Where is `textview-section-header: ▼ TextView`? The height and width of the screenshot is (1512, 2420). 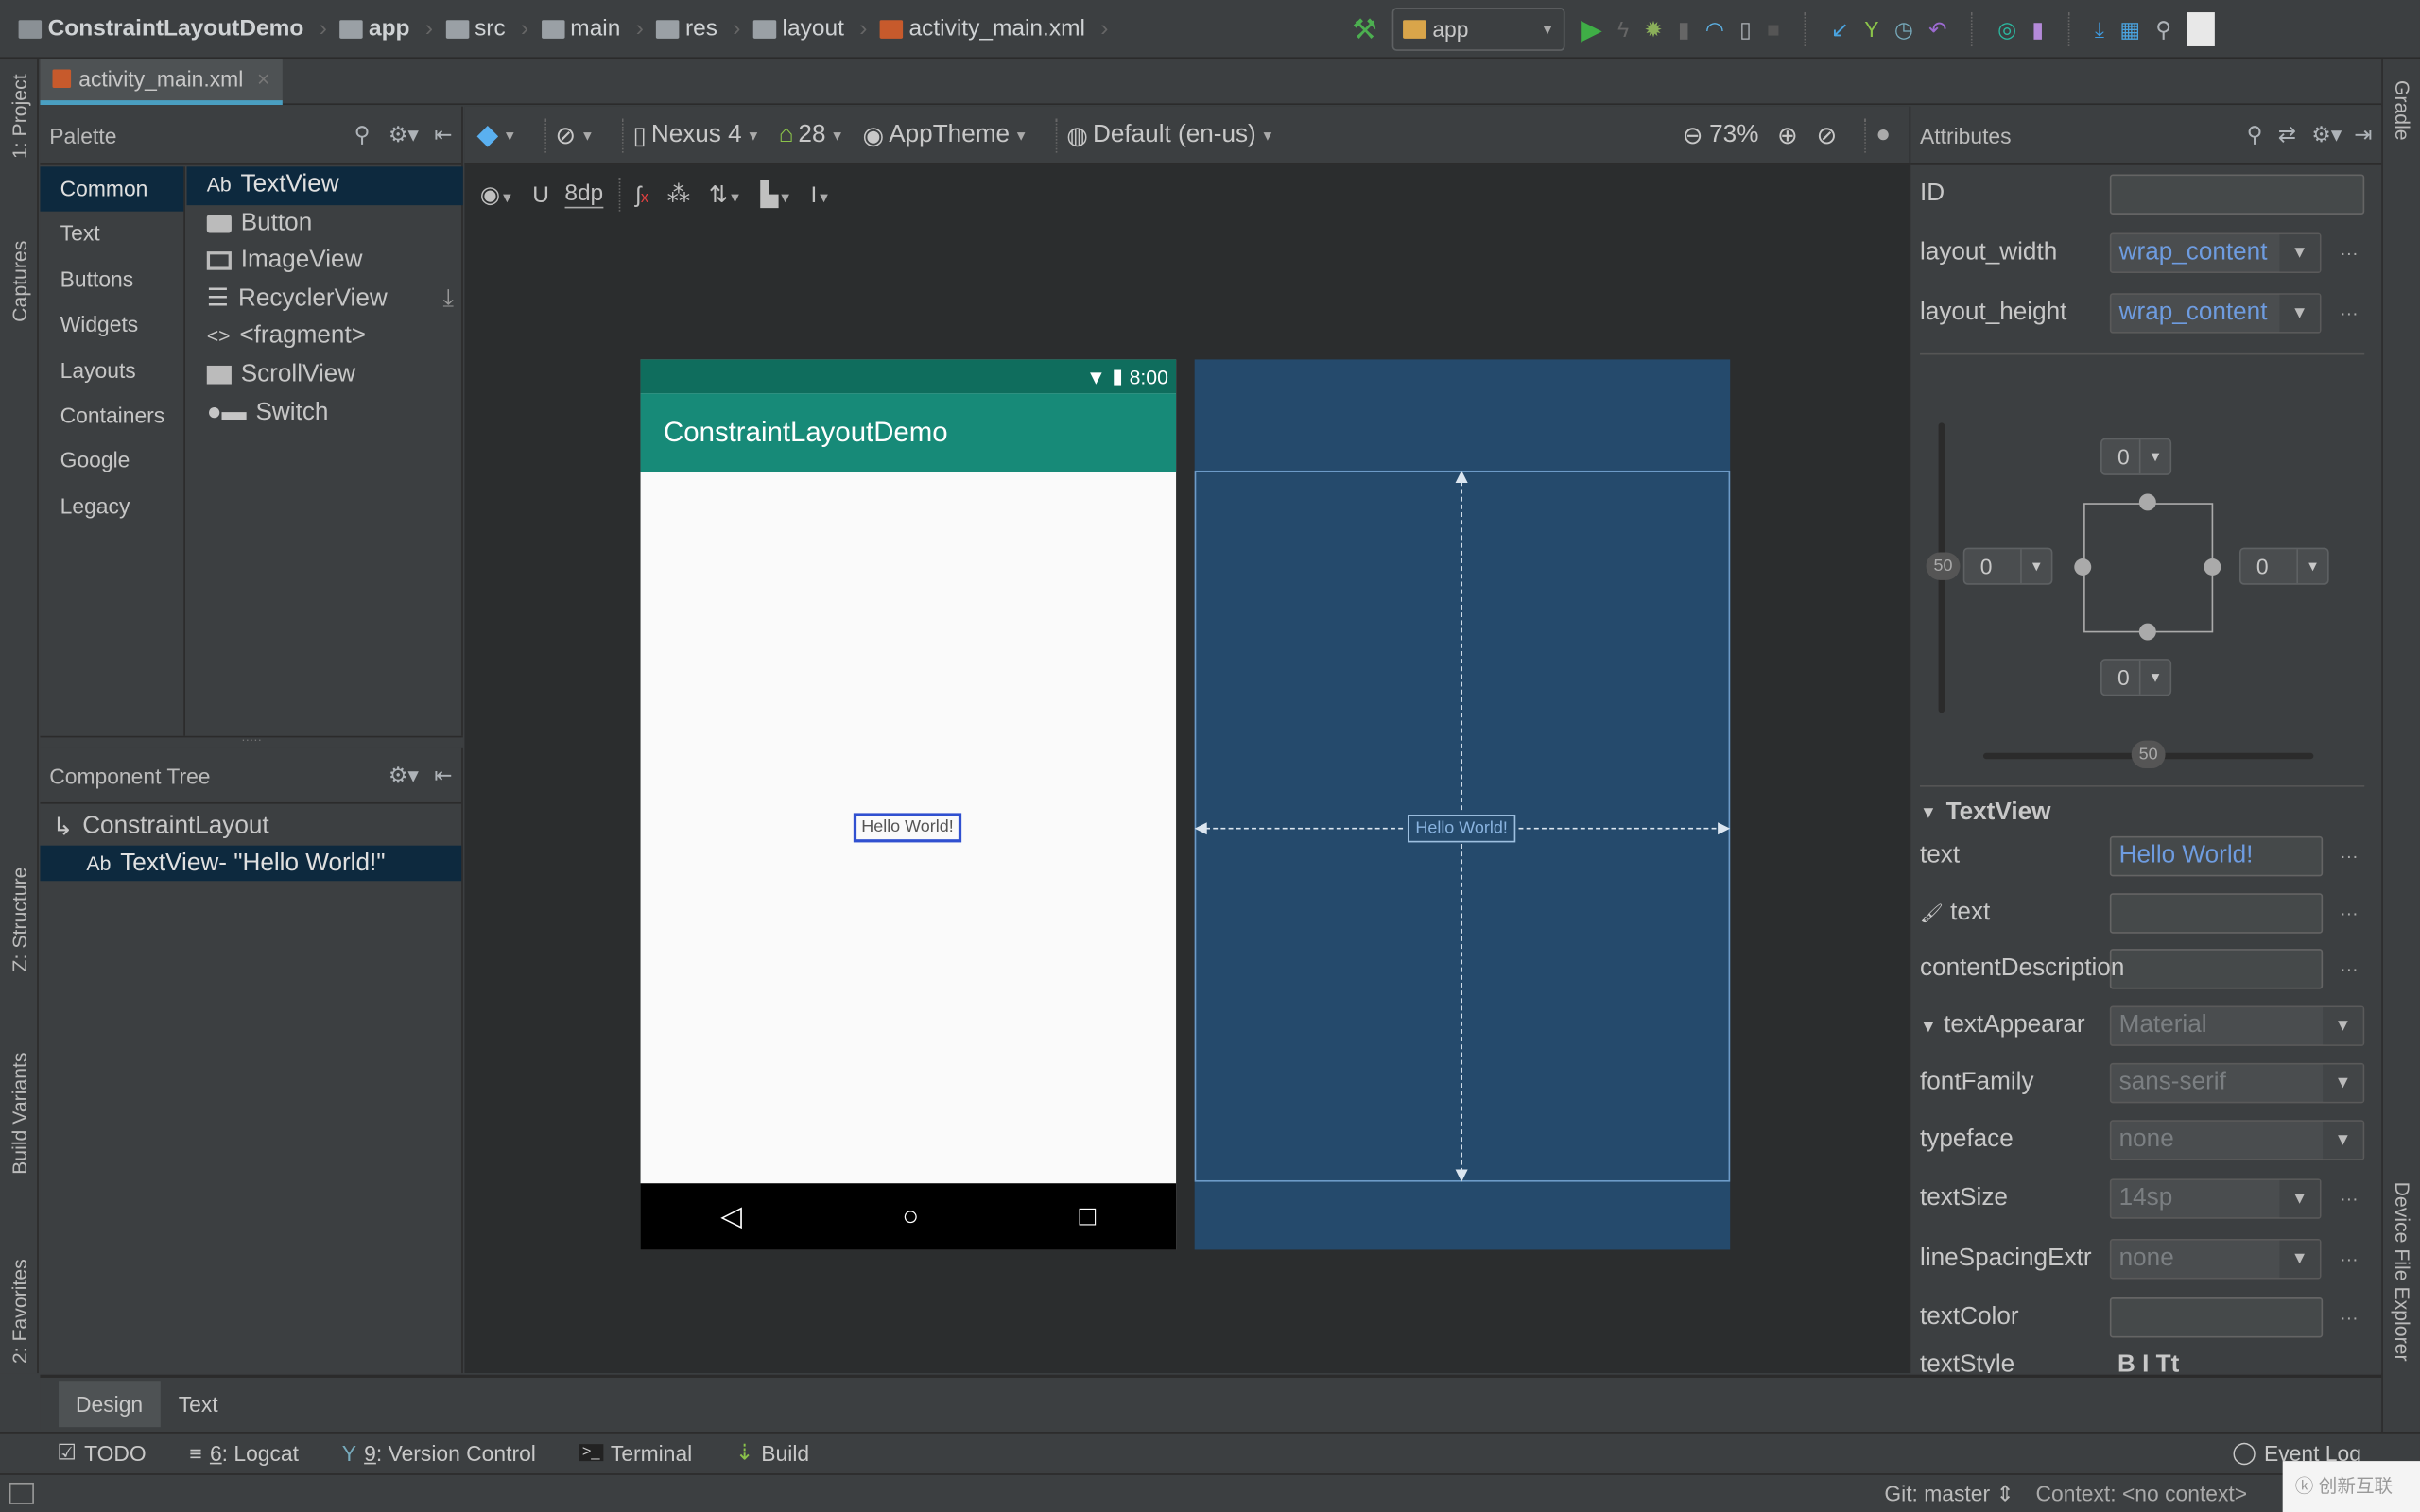 textview-section-header: ▼ TextView is located at coordinates (1985, 813).